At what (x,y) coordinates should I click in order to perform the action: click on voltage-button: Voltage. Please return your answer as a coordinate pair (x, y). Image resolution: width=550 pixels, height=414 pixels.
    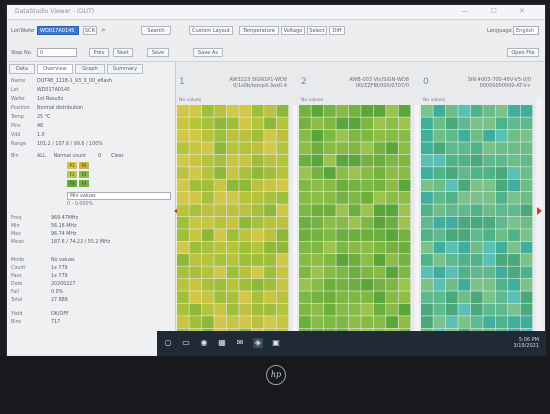
    Looking at the image, I should click on (293, 30).